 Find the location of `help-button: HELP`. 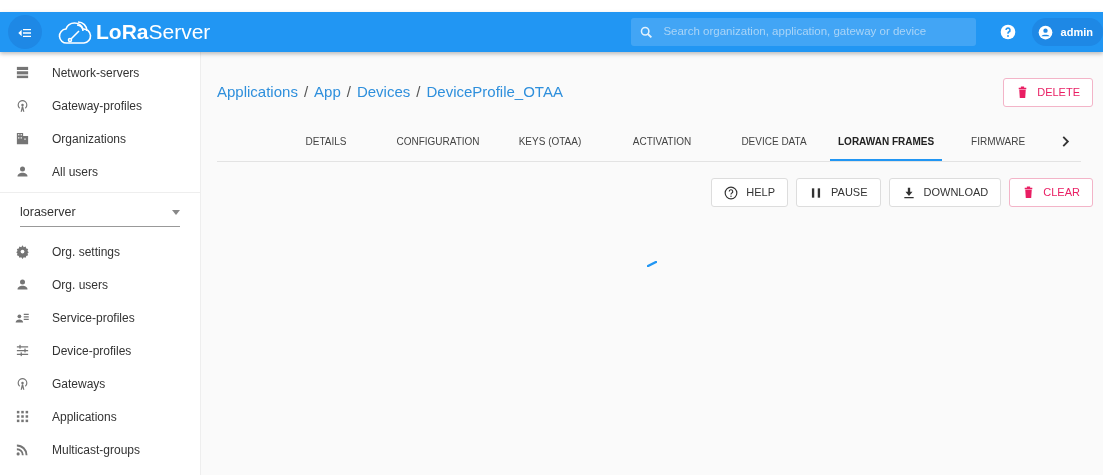

help-button: HELP is located at coordinates (750, 192).